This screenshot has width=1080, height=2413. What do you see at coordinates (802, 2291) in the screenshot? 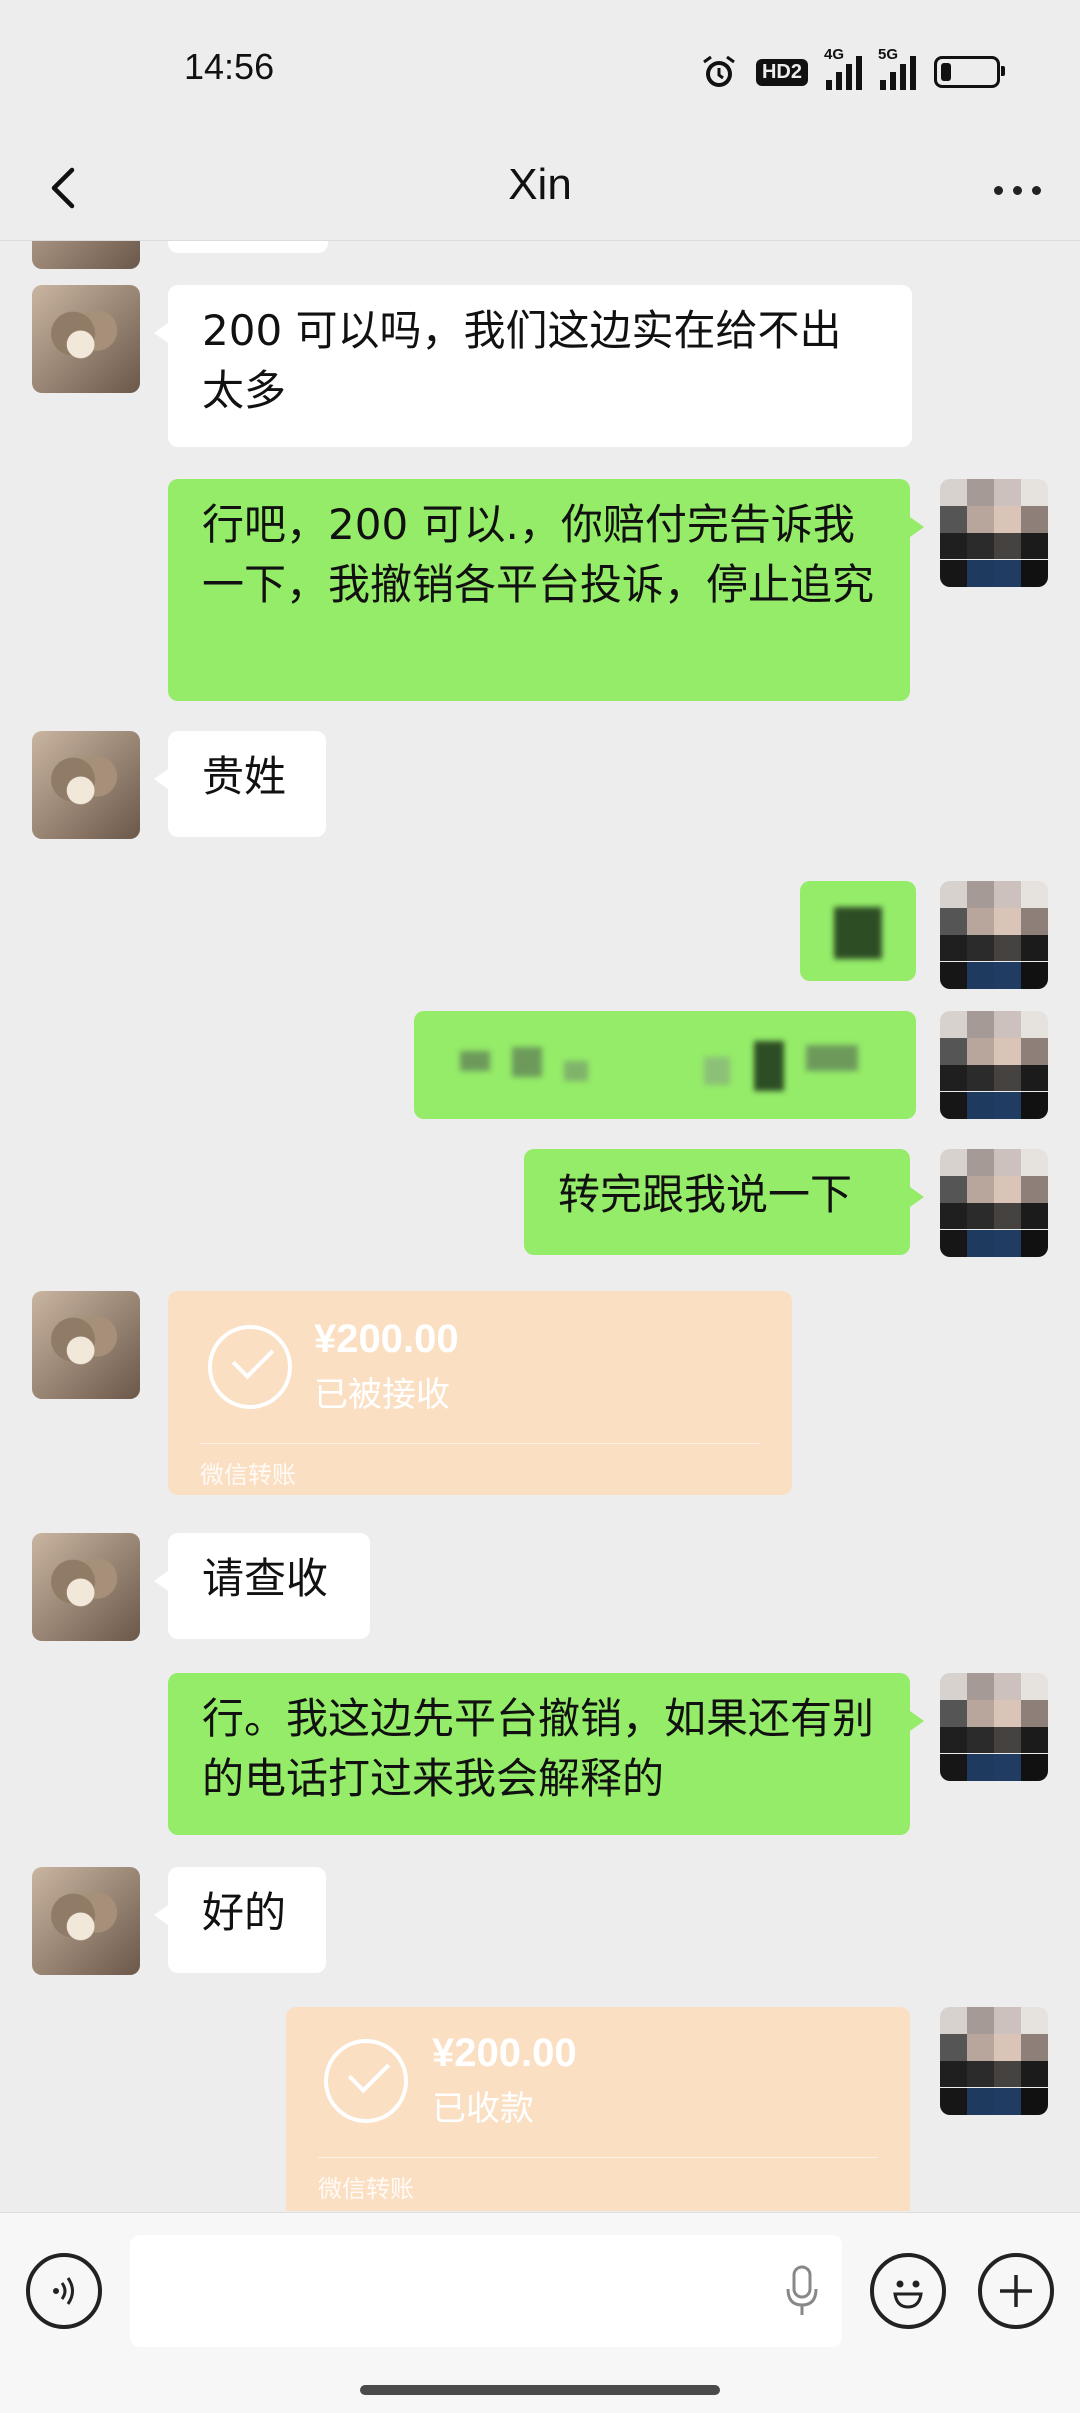
I see `microphone-icon` at bounding box center [802, 2291].